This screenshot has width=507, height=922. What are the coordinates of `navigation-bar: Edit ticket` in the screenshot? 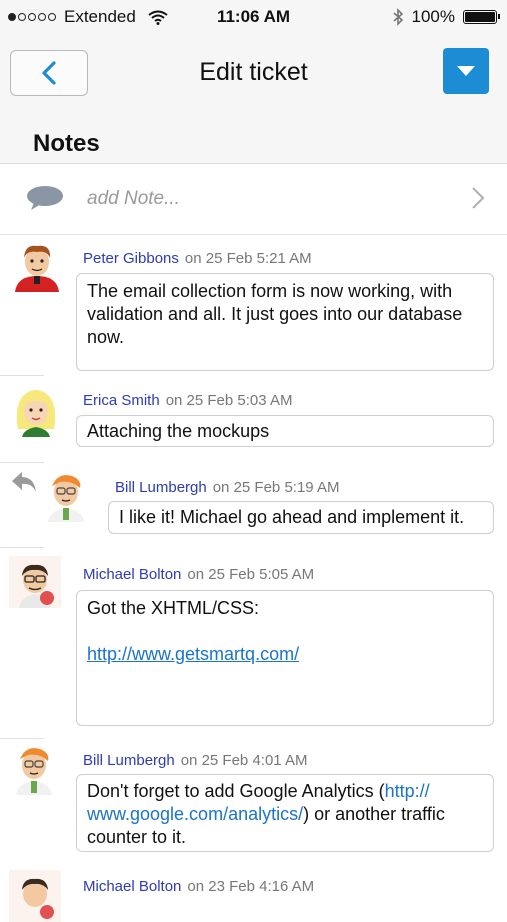 It's located at (253, 91).